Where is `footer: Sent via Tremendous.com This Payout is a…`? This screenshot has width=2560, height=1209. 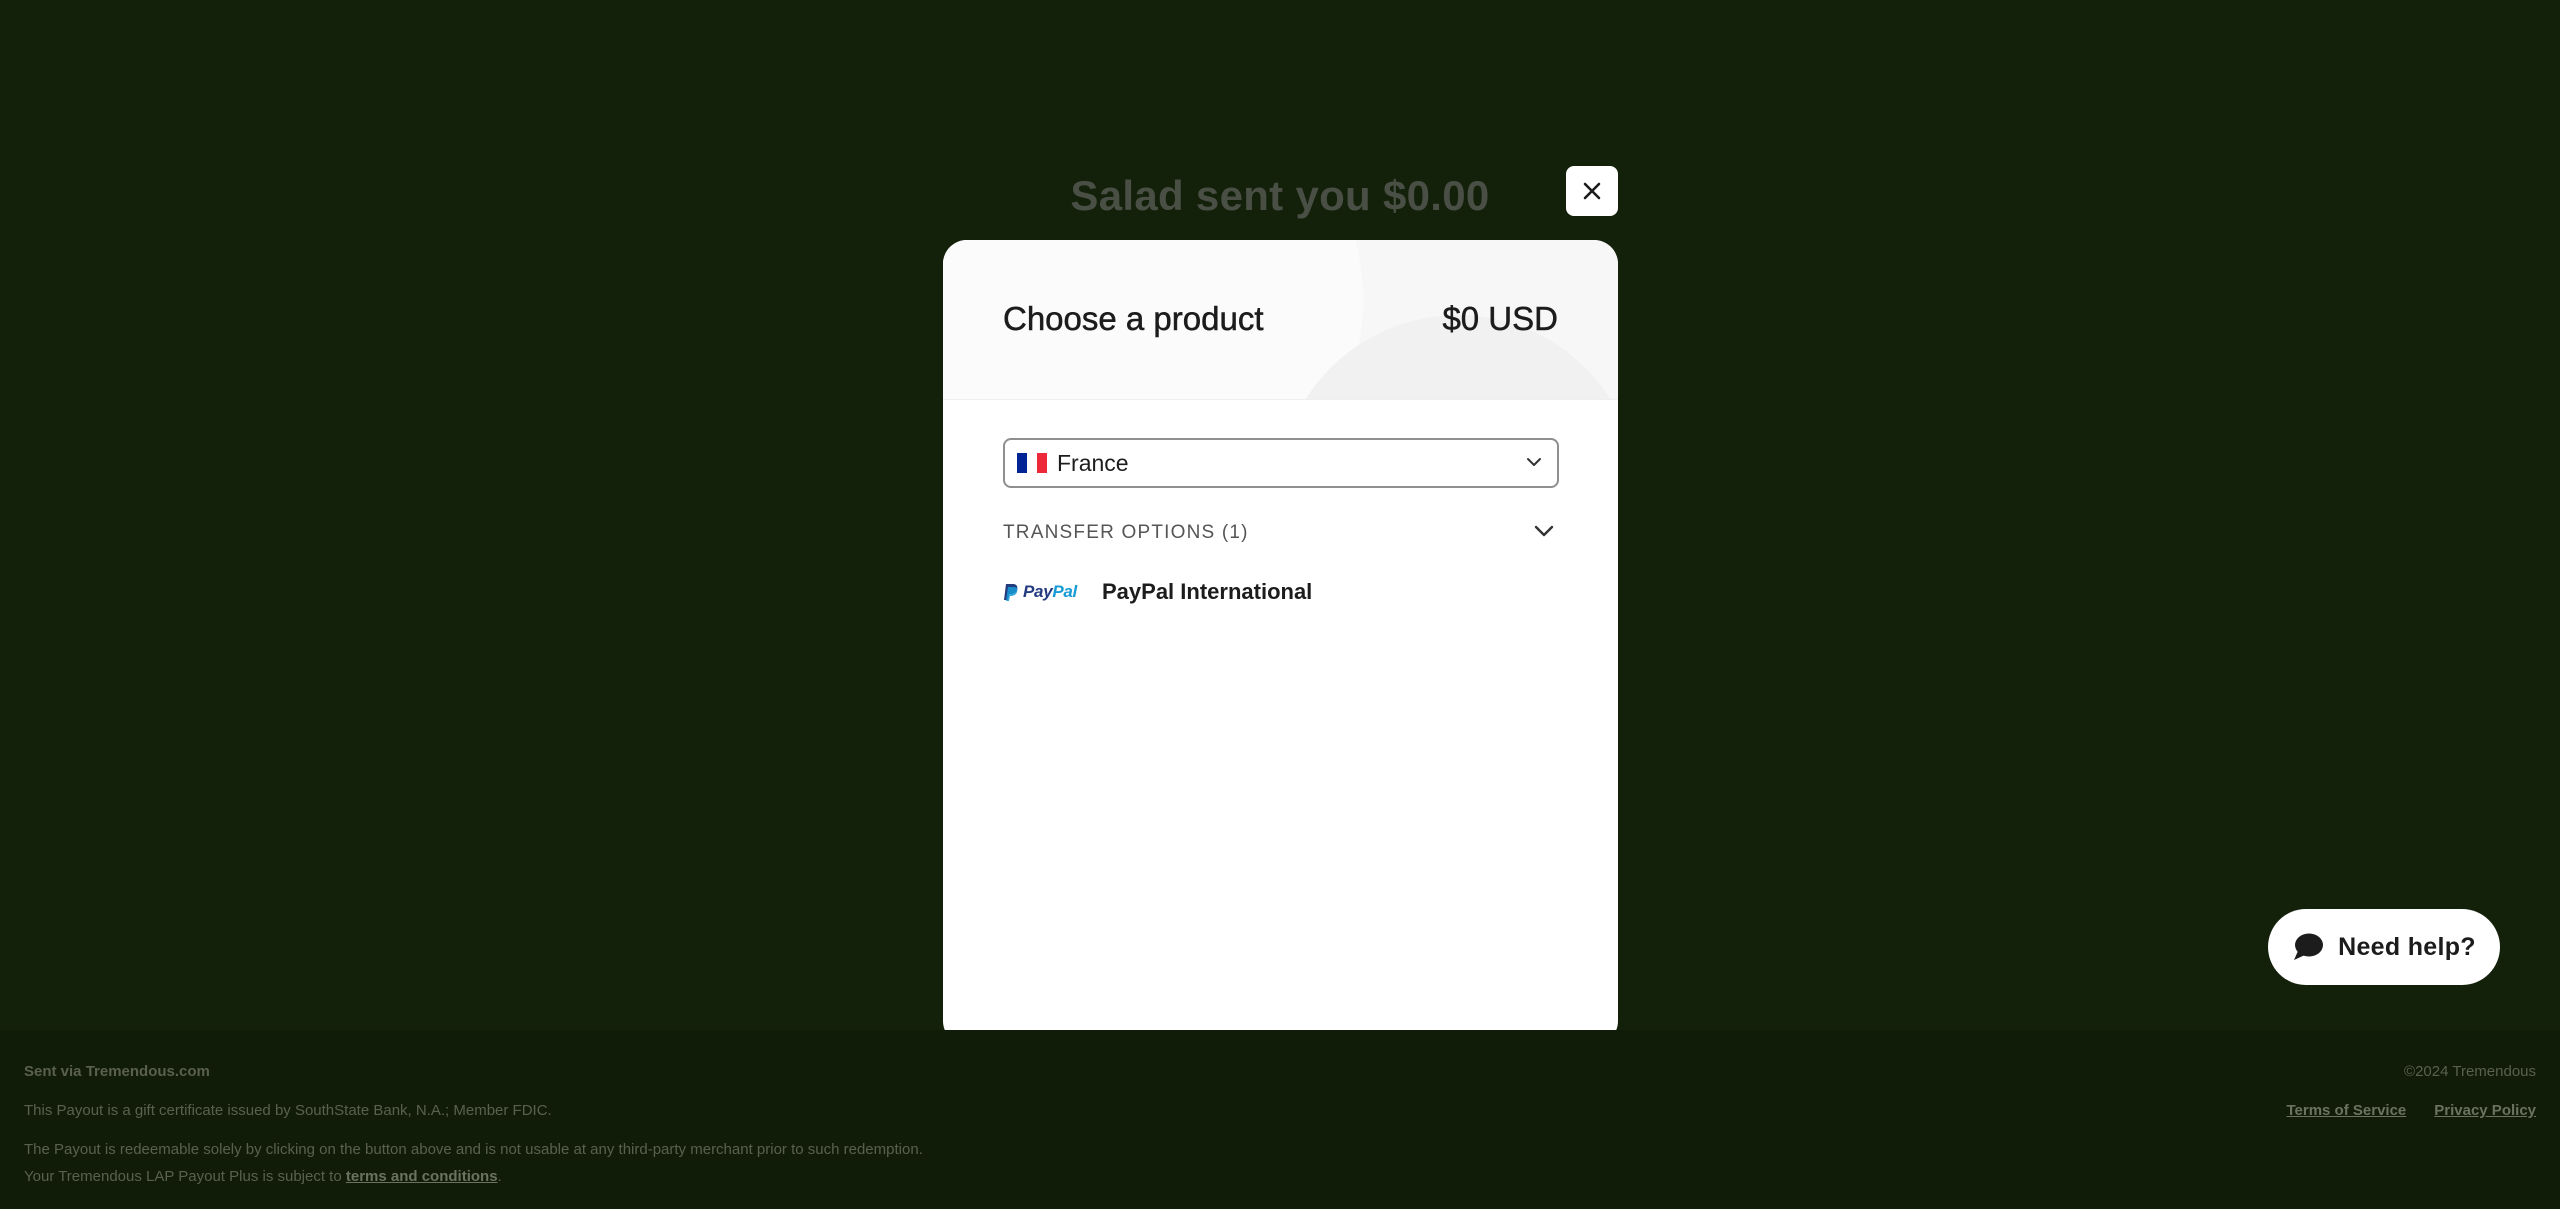 footer: Sent via Tremendous.com This Payout is a… is located at coordinates (1280, 1119).